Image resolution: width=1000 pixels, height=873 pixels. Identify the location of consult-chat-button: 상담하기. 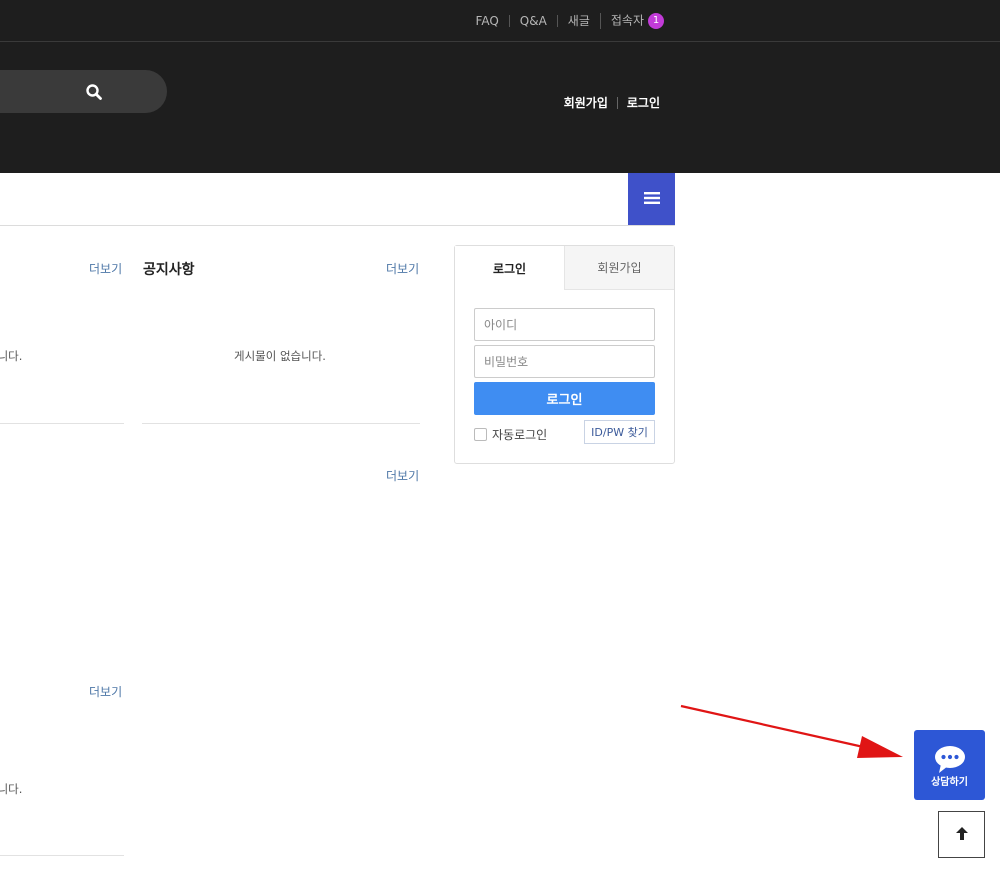
(949, 765).